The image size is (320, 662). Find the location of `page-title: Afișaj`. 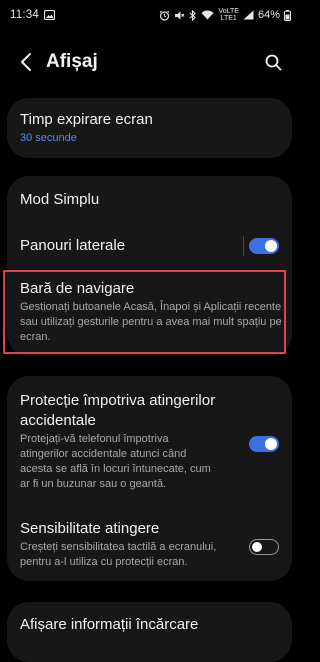

page-title: Afișaj is located at coordinates (72, 61).